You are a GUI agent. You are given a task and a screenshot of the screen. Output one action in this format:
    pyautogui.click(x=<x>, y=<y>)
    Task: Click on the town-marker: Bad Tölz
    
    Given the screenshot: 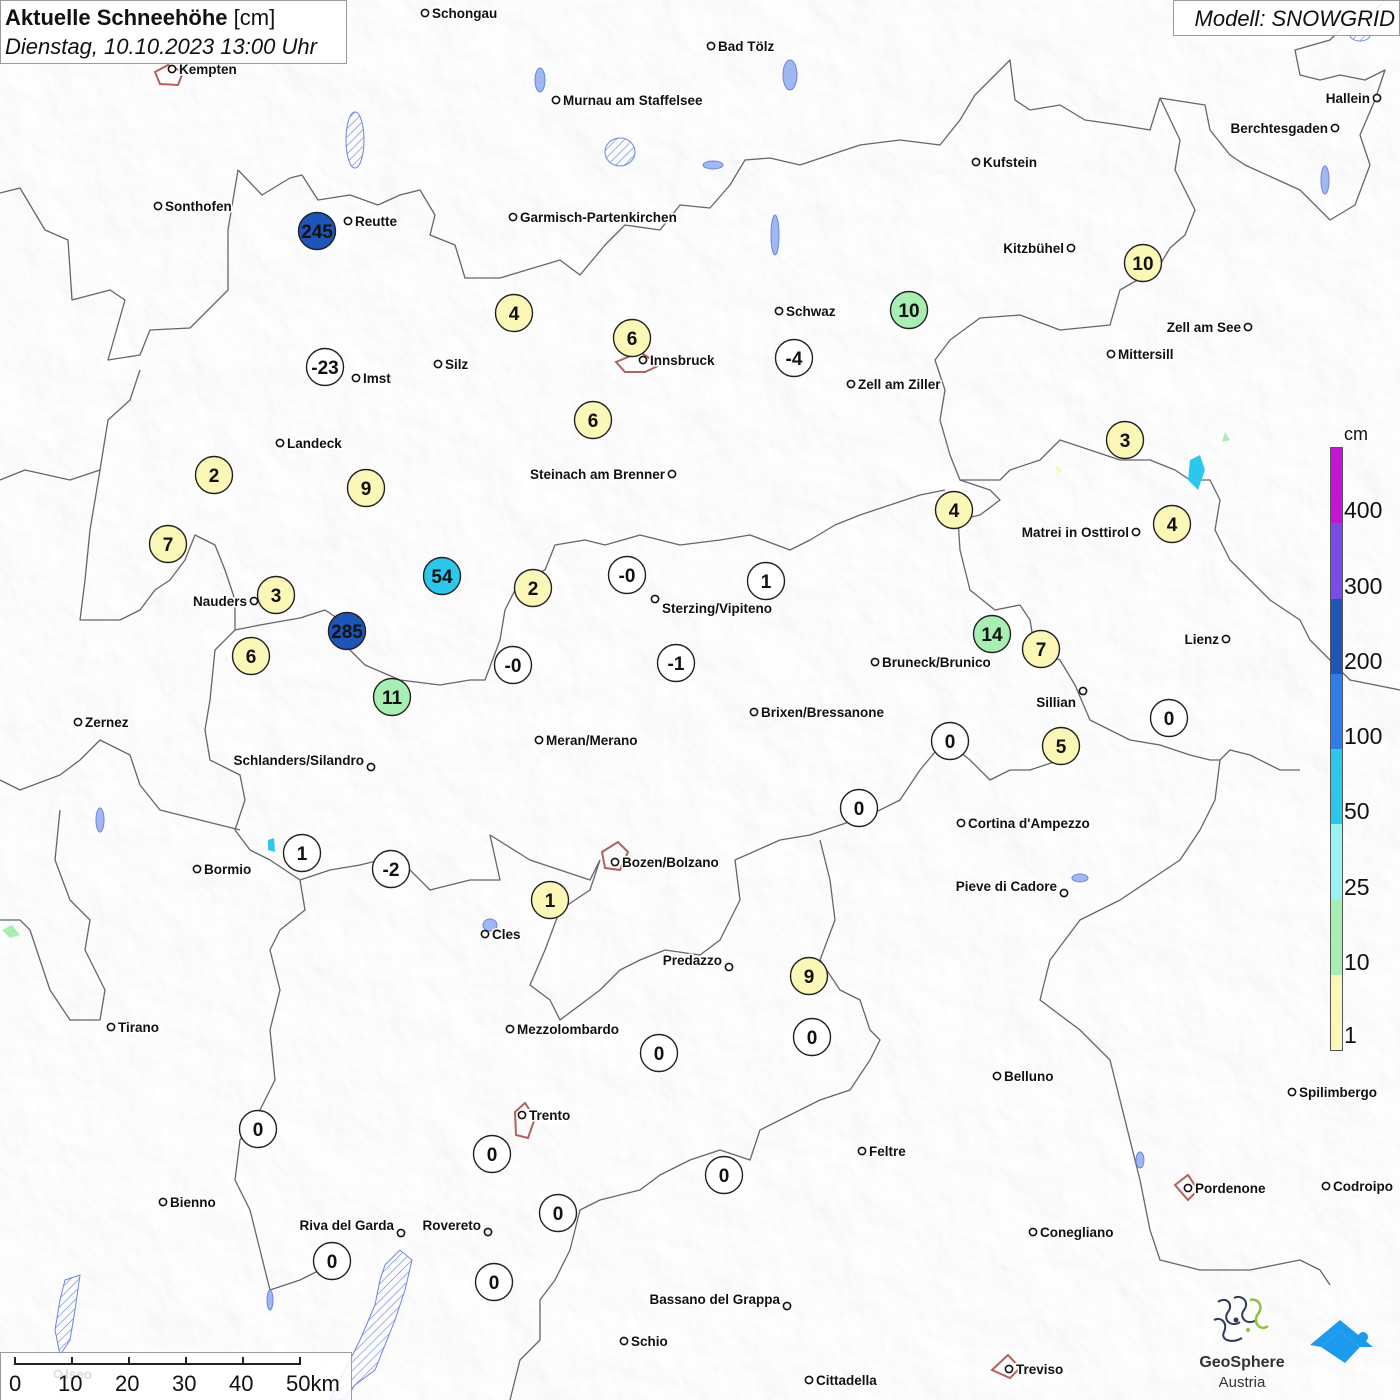 What is the action you would take?
    pyautogui.click(x=741, y=47)
    